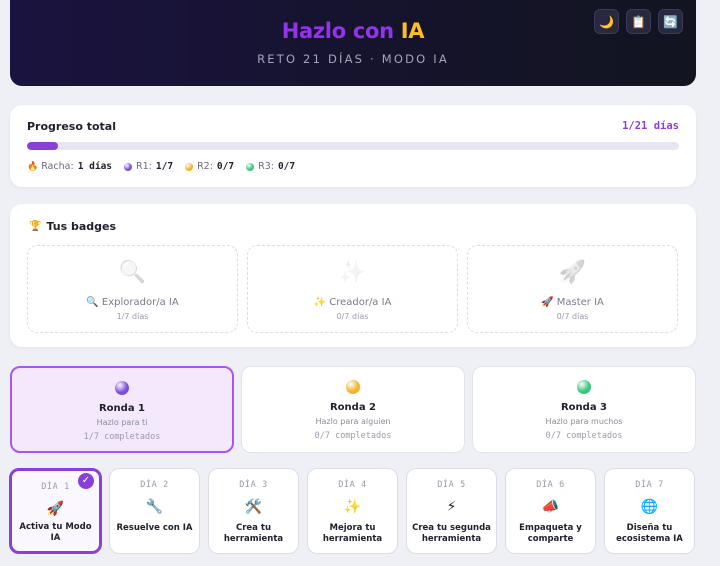  I want to click on lightning-icon: ⚡, so click(451, 507).